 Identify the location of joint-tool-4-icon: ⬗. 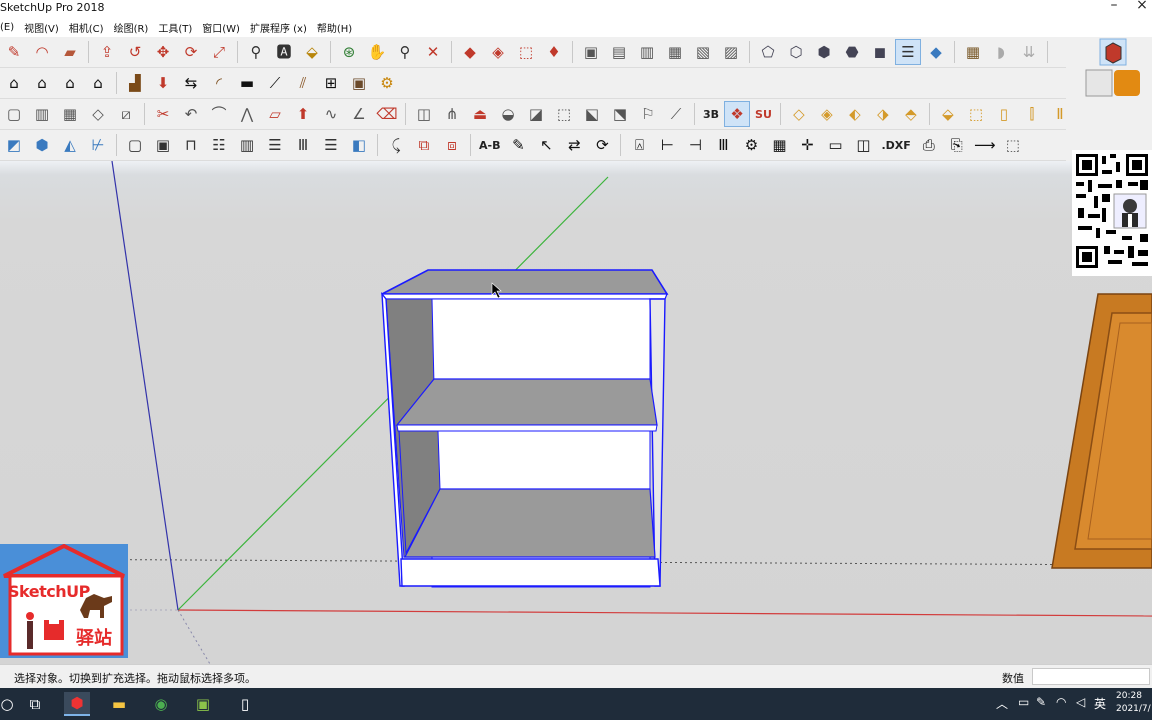
(883, 114).